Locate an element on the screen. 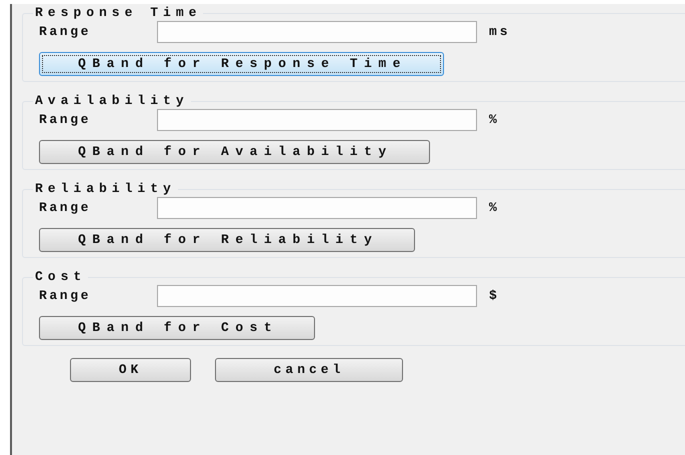 Image resolution: width=685 pixels, height=455 pixels. group-title: Response Time is located at coordinates (118, 13).